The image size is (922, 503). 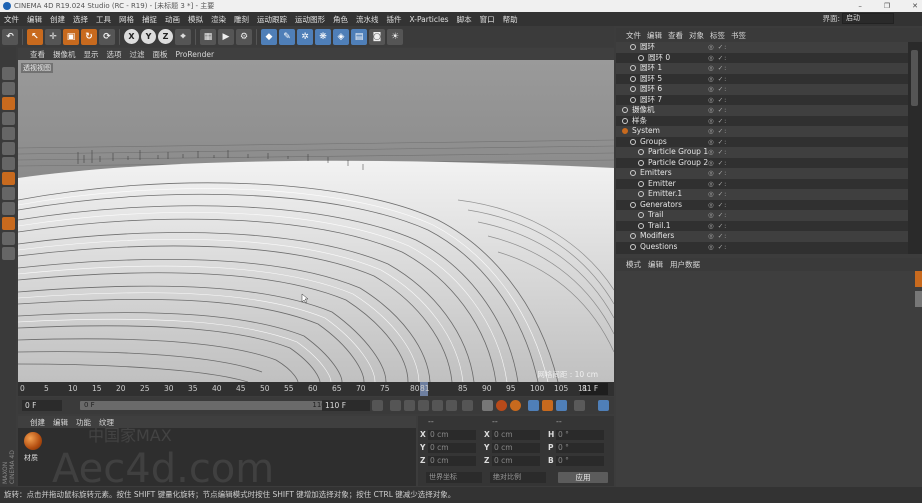 I want to click on object-row: 圆环 7 ◎ ✓:, so click(x=762, y=100).